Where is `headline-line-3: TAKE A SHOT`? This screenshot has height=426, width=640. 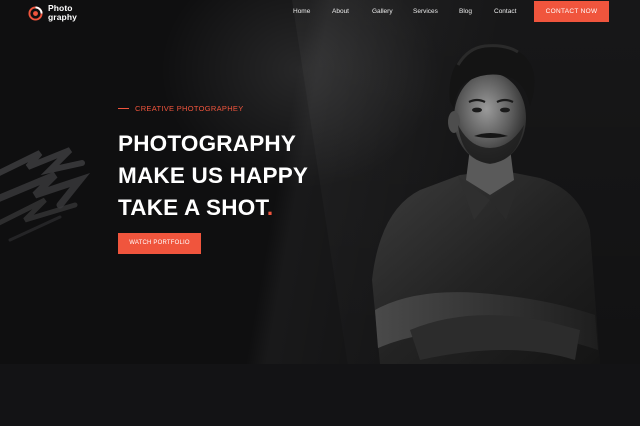 headline-line-3: TAKE A SHOT is located at coordinates (192, 207).